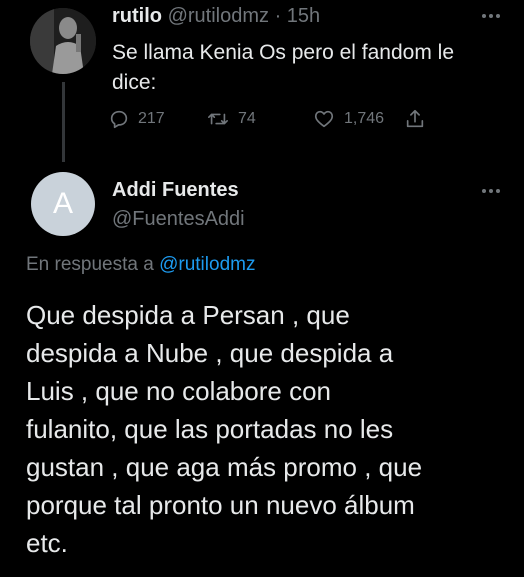 This screenshot has height=577, width=524. I want to click on tweet-text-line: fulanito, que las portadas no les, so click(210, 429).